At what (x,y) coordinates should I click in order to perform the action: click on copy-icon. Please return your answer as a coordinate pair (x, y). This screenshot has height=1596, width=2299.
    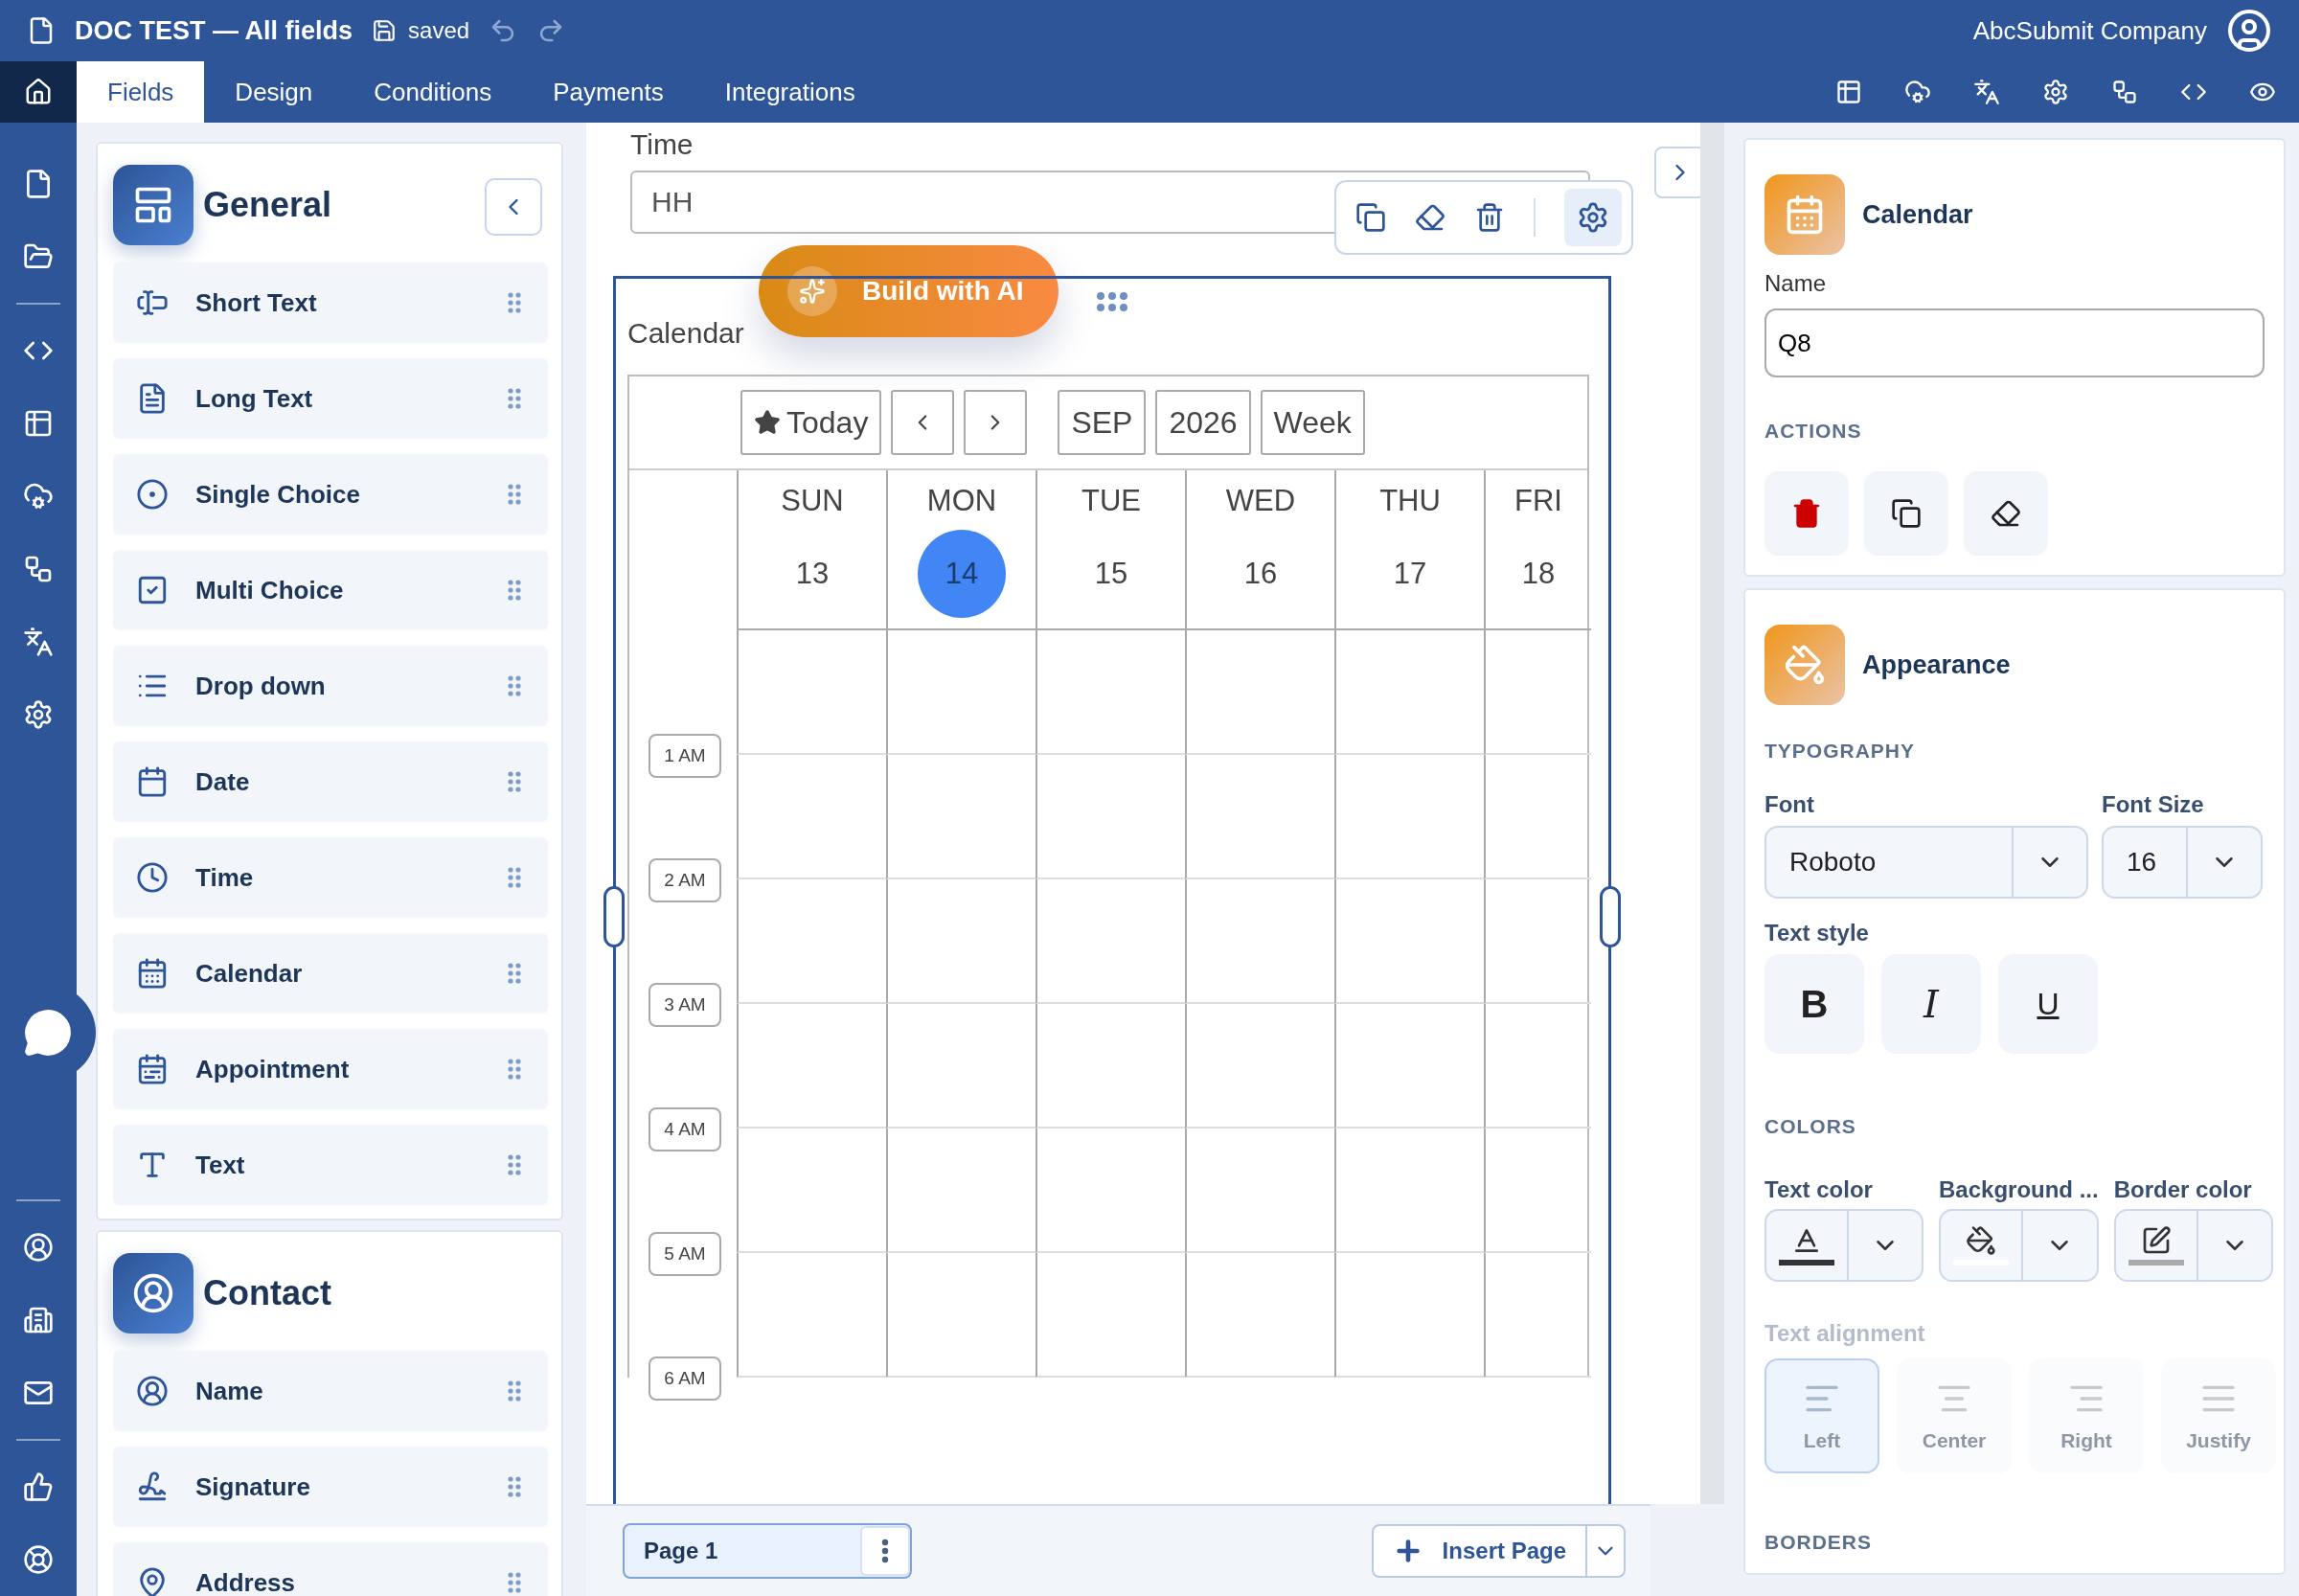
    Looking at the image, I should click on (1370, 217).